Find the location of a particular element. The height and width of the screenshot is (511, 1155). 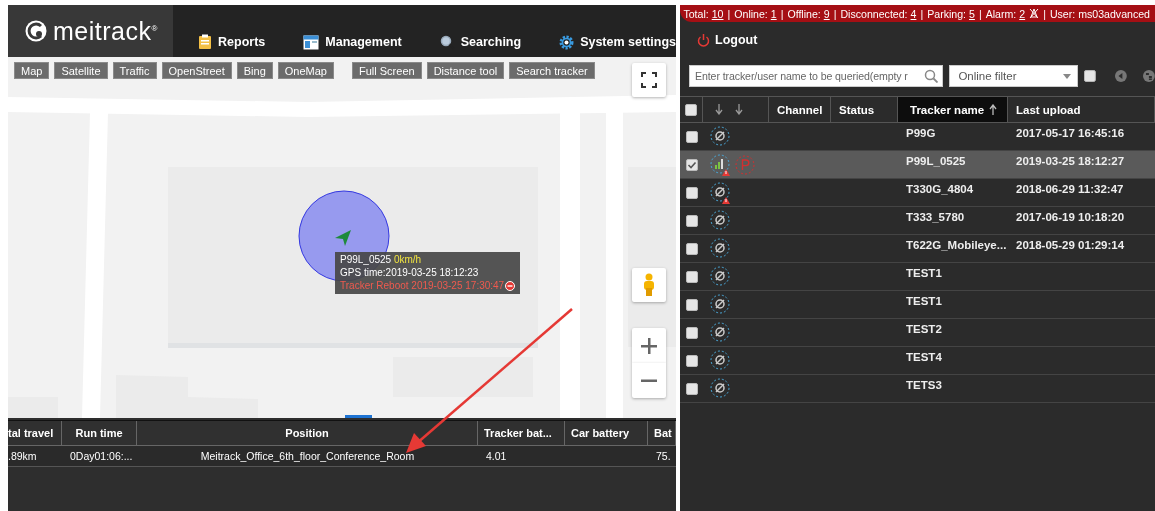

sort-up-icon is located at coordinates (993, 109).